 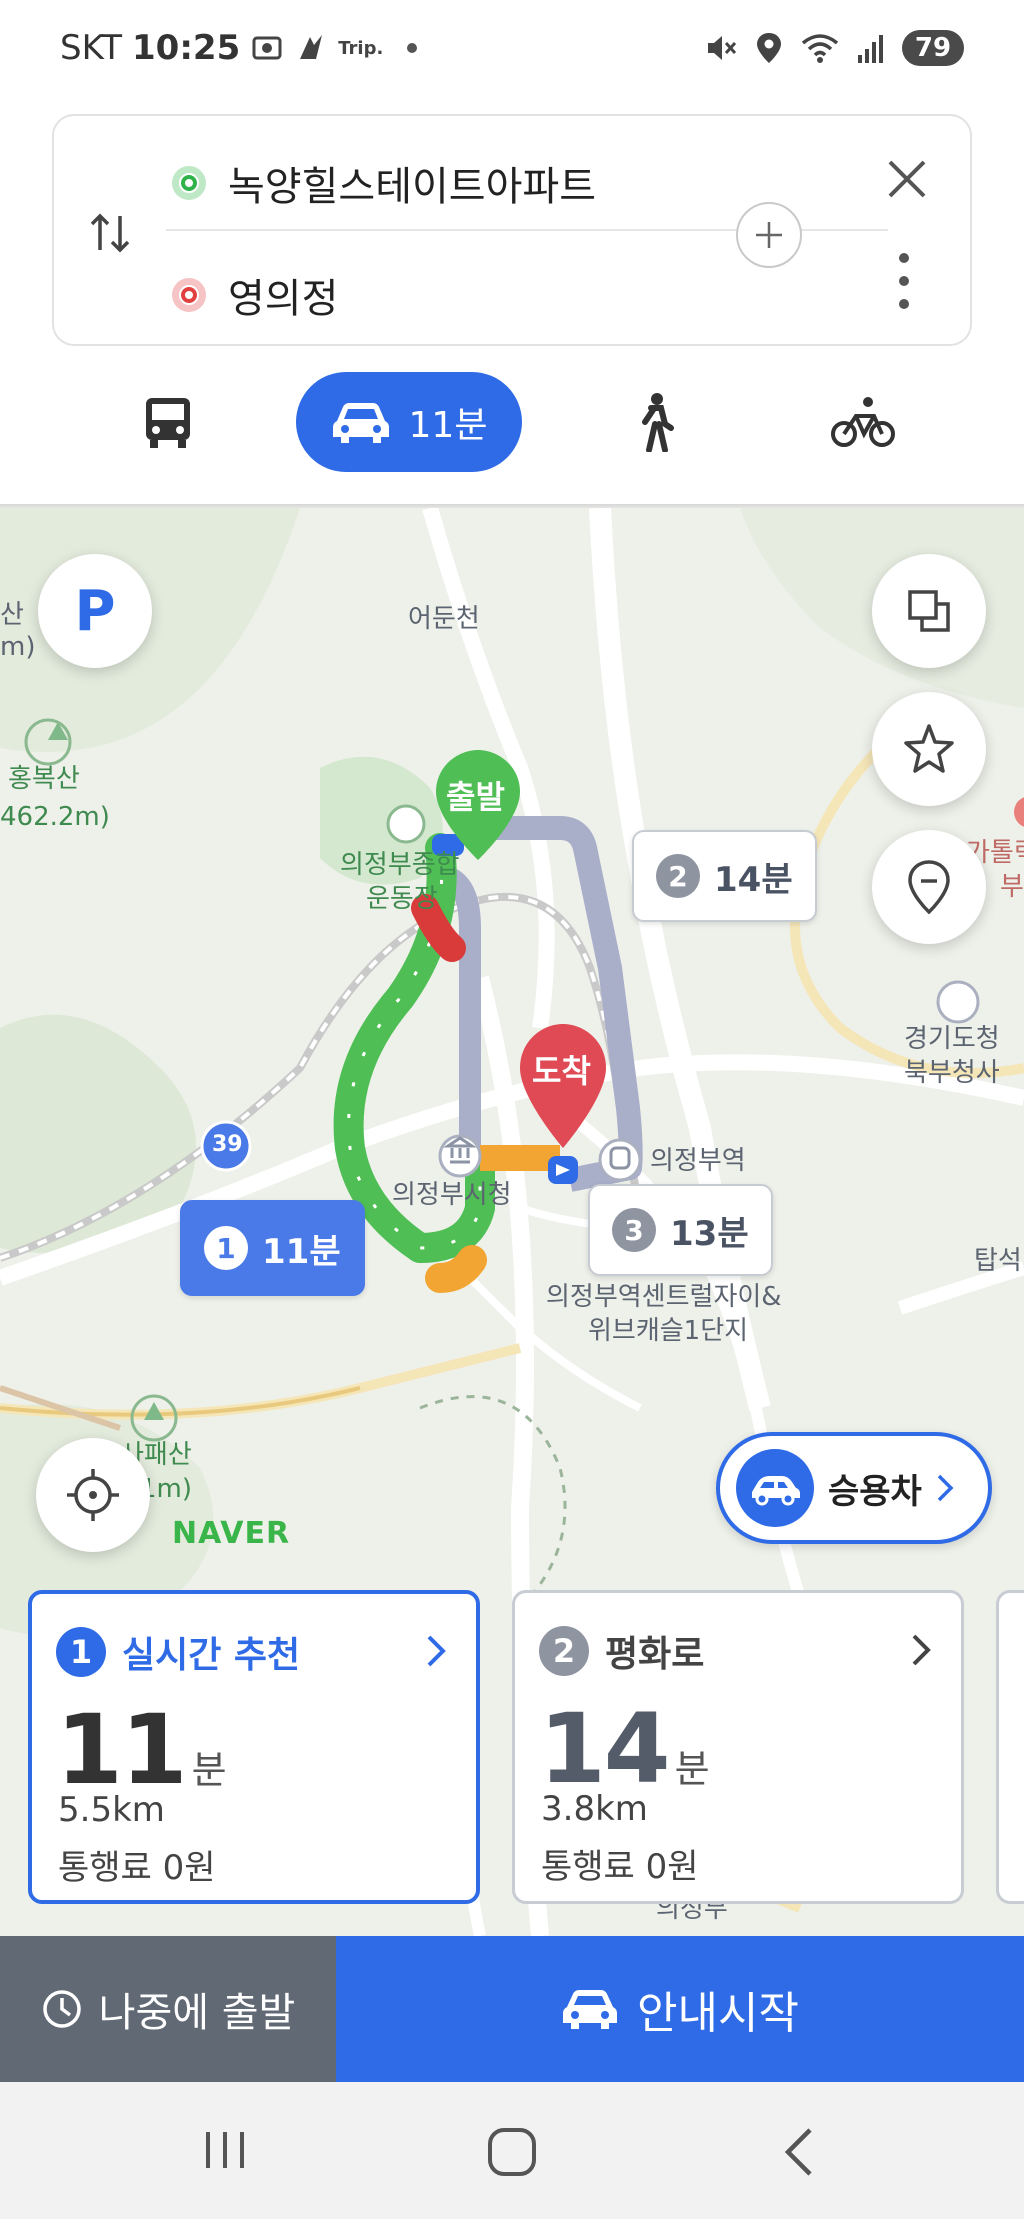 I want to click on recent-apps-icon, so click(x=225, y=2150).